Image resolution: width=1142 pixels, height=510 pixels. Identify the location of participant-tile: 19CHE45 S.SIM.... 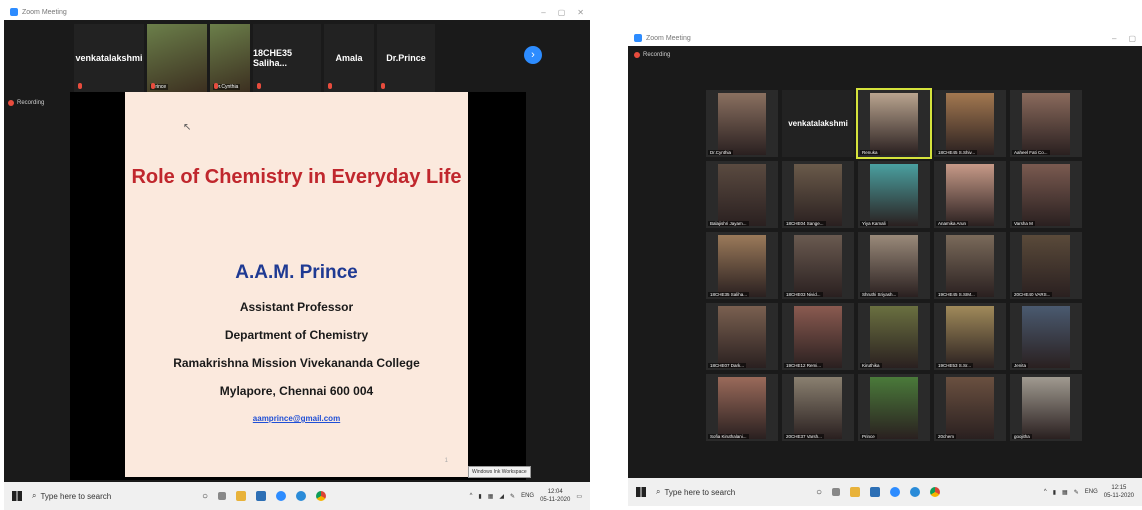
(970, 265).